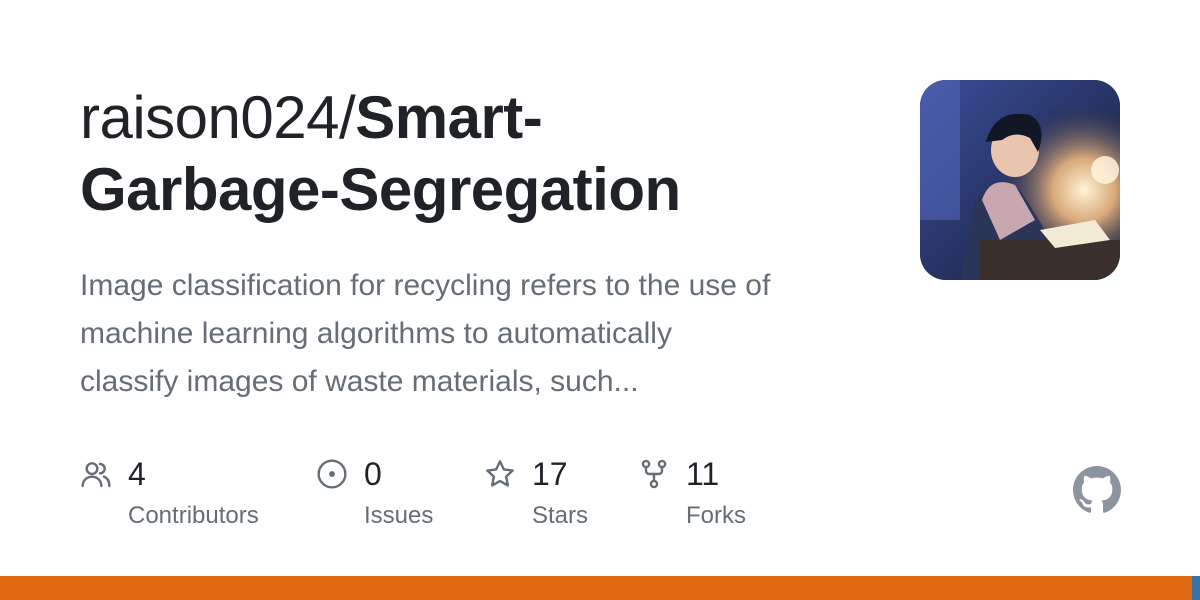 The image size is (1200, 600). Describe the element at coordinates (193, 515) in the screenshot. I see `contributors-label: Contributors` at that location.